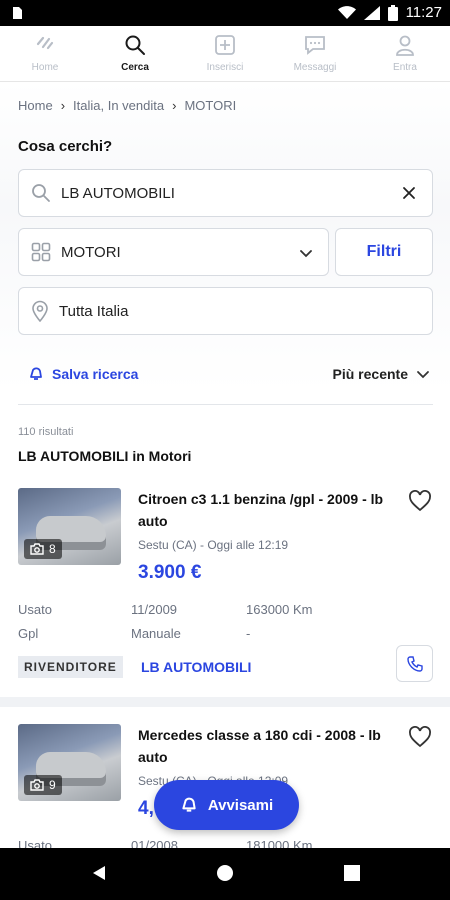  Describe the element at coordinates (279, 609) in the screenshot. I see `spec-km: 163000 Km` at that location.